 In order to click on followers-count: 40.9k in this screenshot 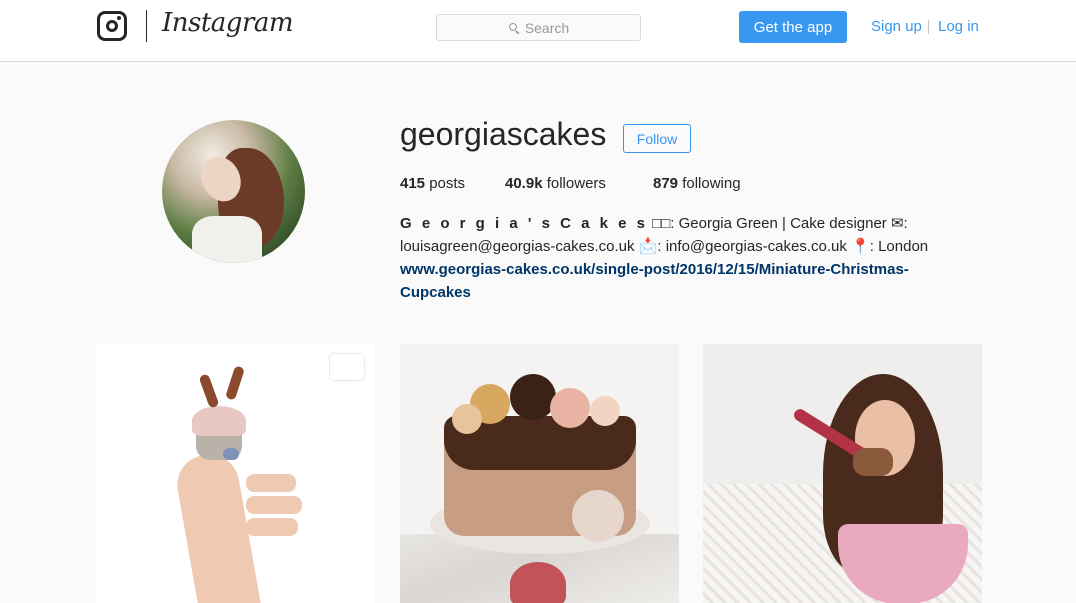, I will do `click(524, 183)`.